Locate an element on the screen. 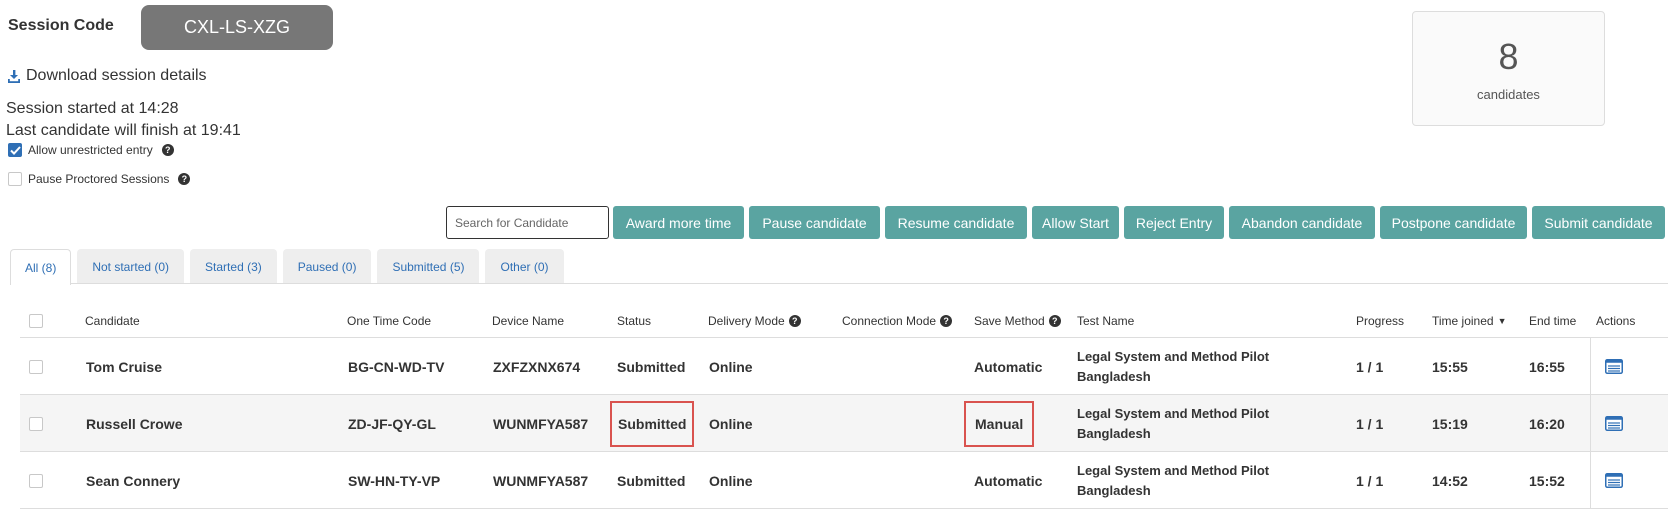  cell-device-name: ZXFZXNX674 is located at coordinates (537, 366).